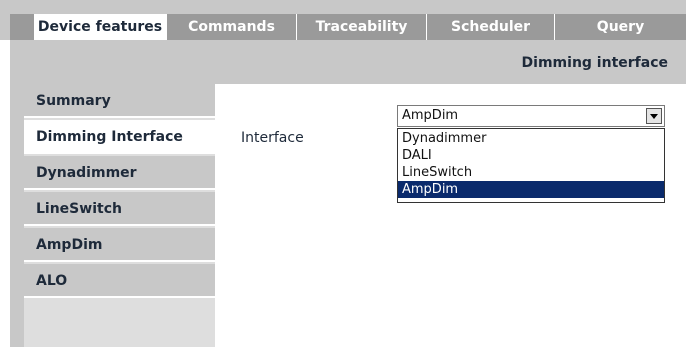 The image size is (686, 347). I want to click on menu-item-ampdim: AmpDim, so click(119, 245).